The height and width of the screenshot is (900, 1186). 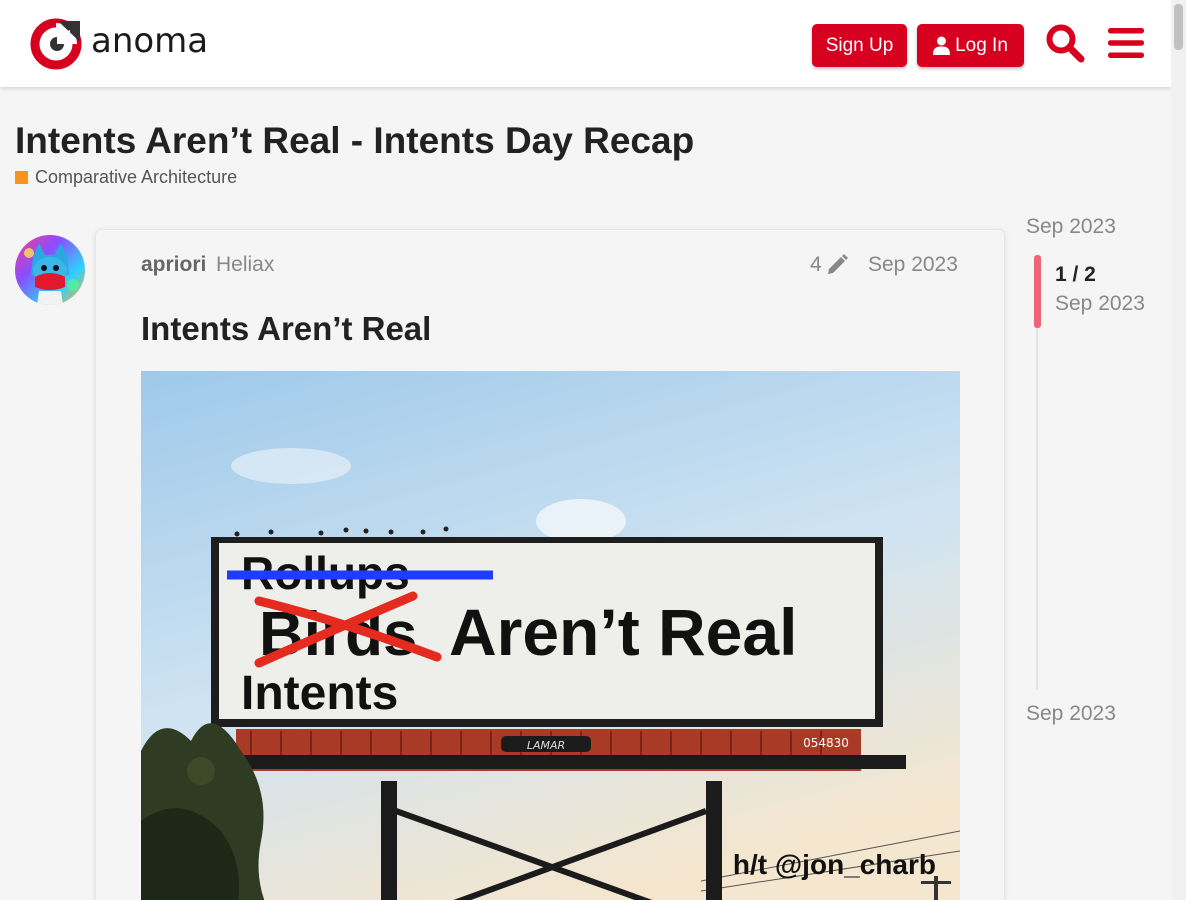 What do you see at coordinates (136, 177) in the screenshot?
I see `category-name: Comparative Architecture` at bounding box center [136, 177].